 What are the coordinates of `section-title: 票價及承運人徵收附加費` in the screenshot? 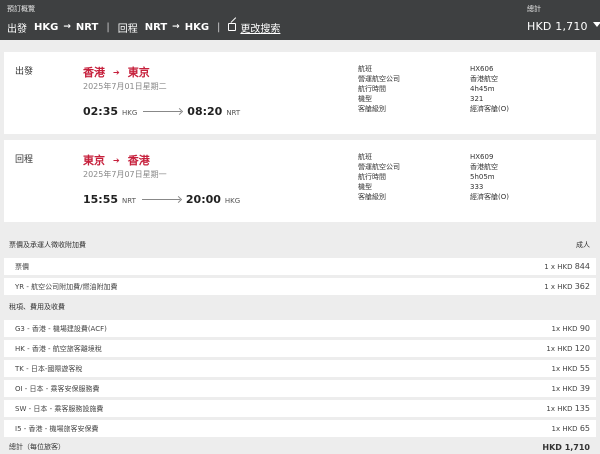 It's located at (47, 244).